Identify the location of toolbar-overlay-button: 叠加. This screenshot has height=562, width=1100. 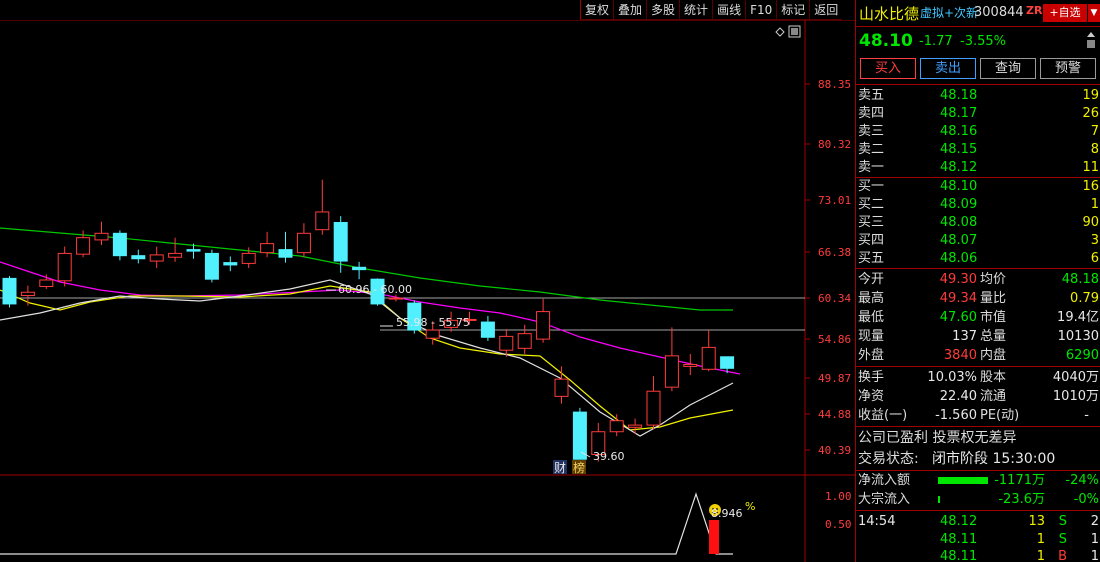
(630, 10).